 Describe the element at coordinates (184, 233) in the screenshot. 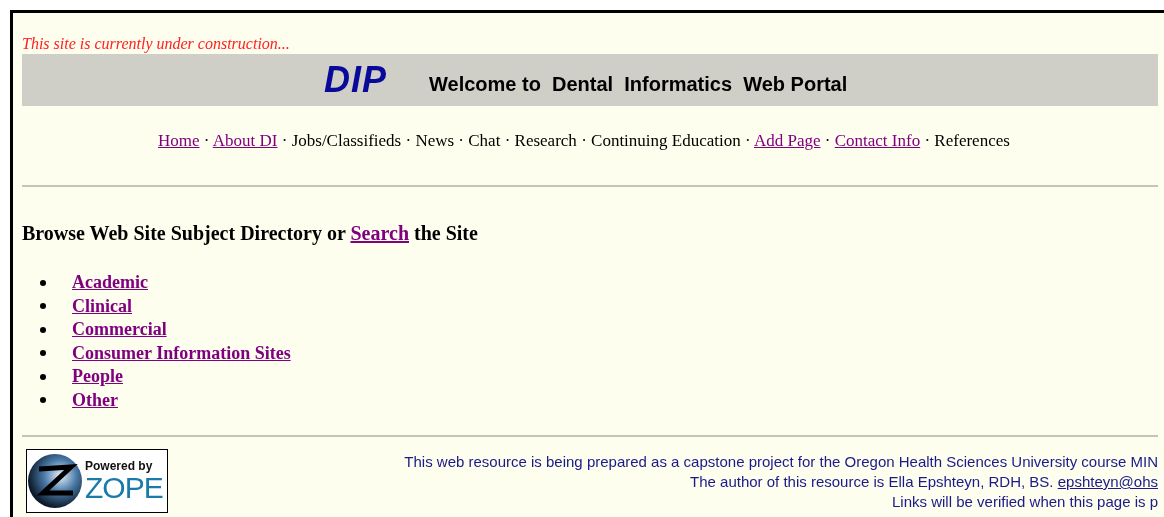

I see `heading-text: Browse Web Site Subject Directory or` at that location.